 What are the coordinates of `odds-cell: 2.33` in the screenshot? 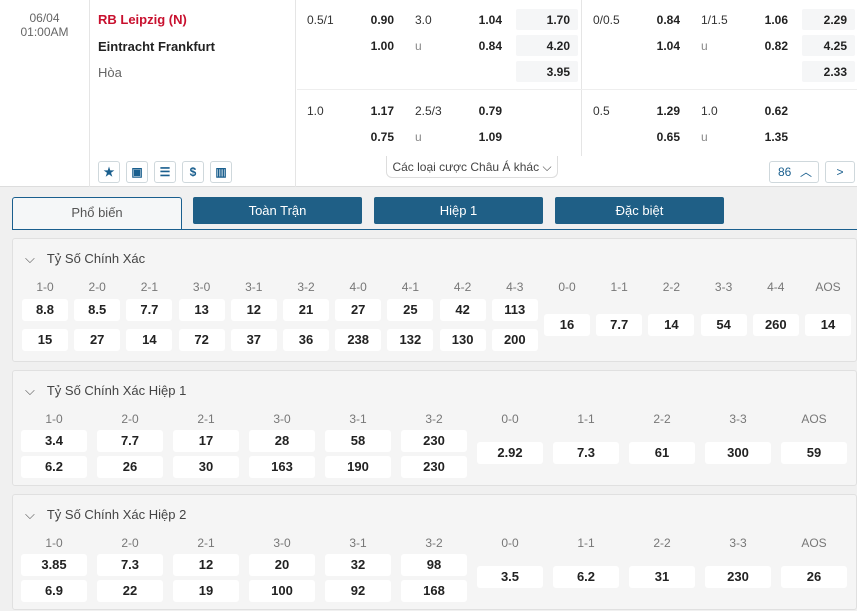 It's located at (828, 71).